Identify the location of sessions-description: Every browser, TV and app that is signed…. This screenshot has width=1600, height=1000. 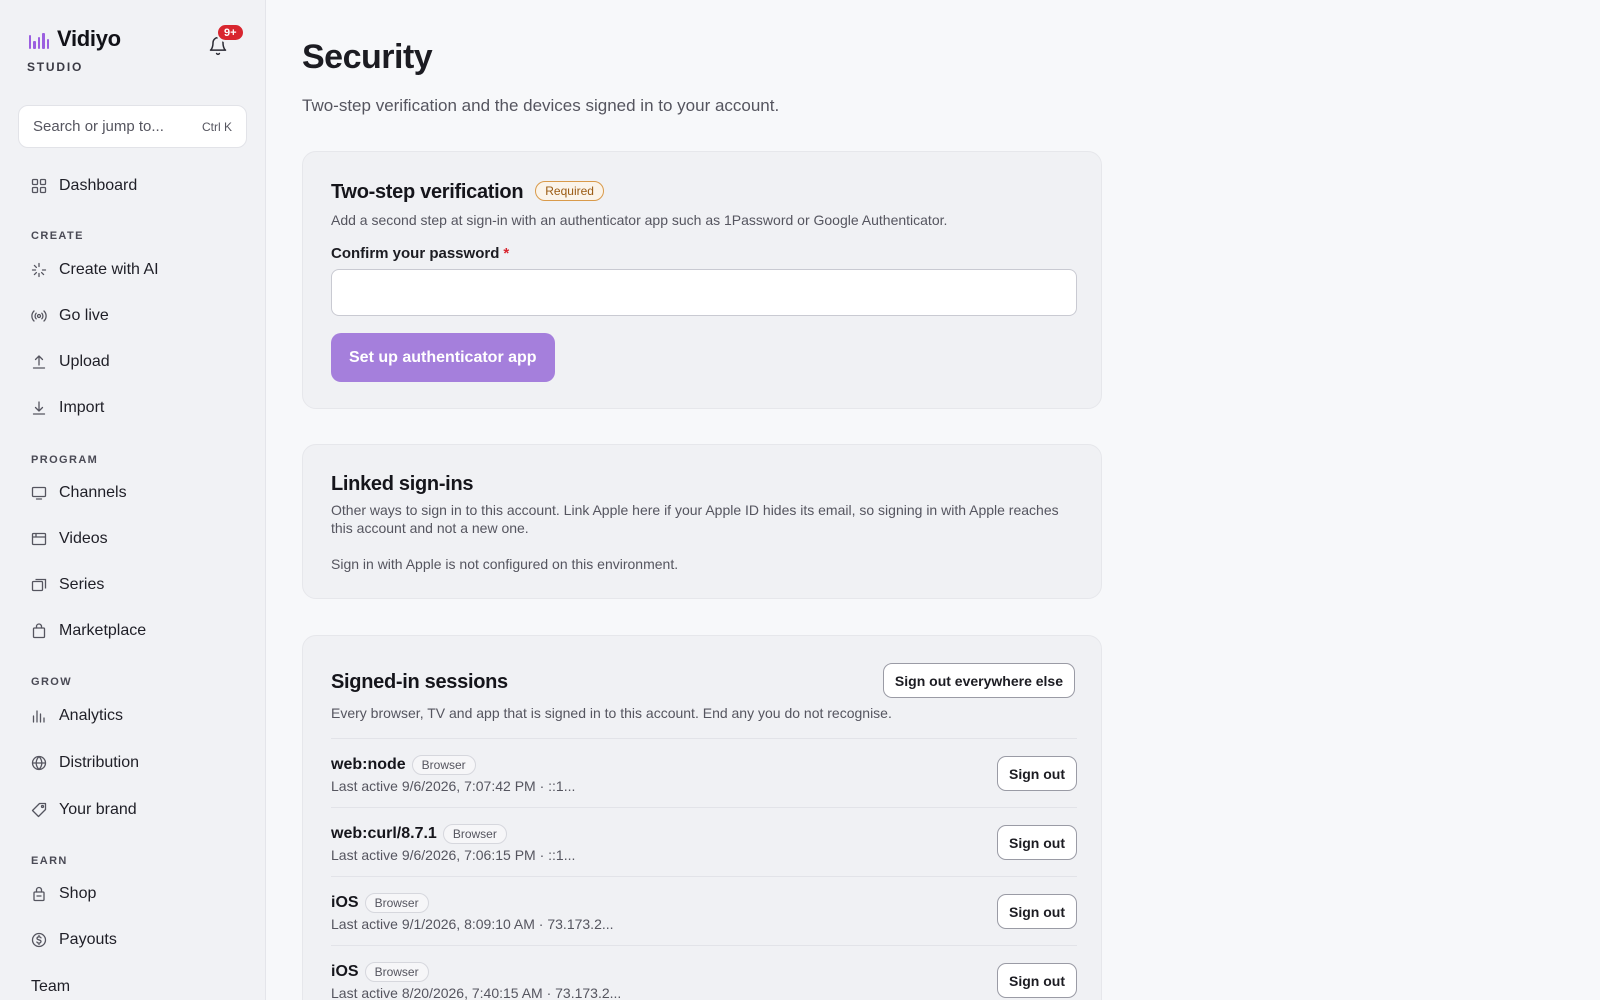
(611, 713).